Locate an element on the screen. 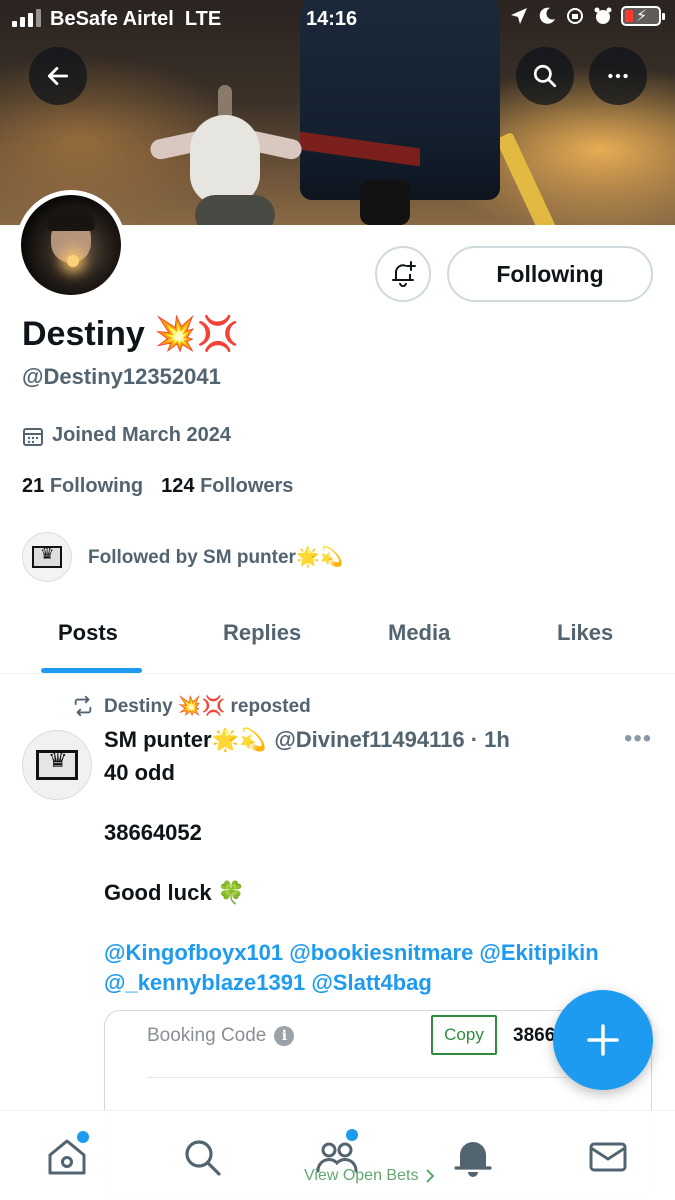 This screenshot has width=675, height=1200. nav-messages is located at coordinates (608, 1157).